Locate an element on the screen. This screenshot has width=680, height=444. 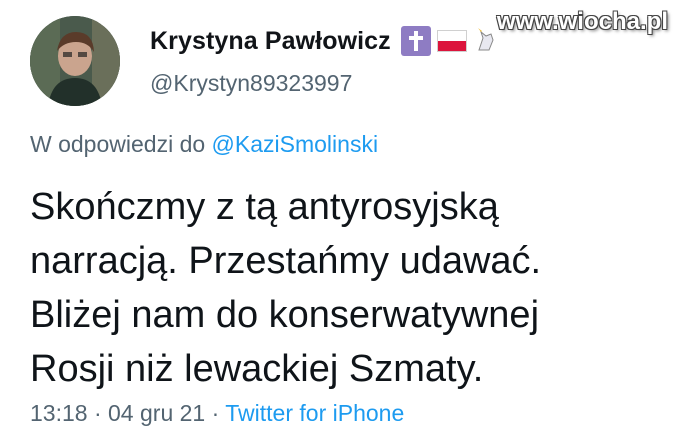
profile-photo is located at coordinates (75, 61).